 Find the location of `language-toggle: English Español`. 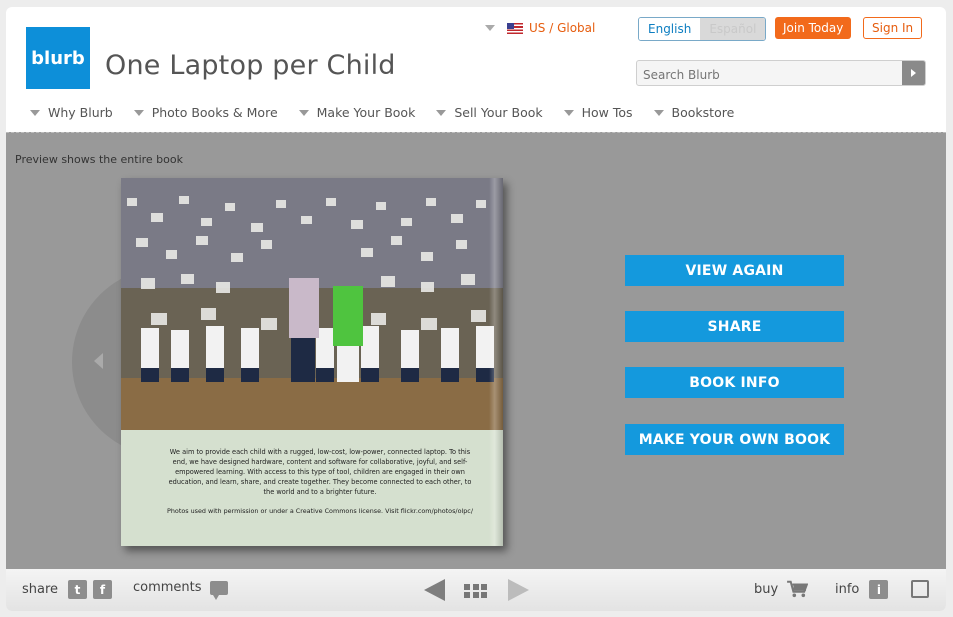

language-toggle: English Español is located at coordinates (702, 29).